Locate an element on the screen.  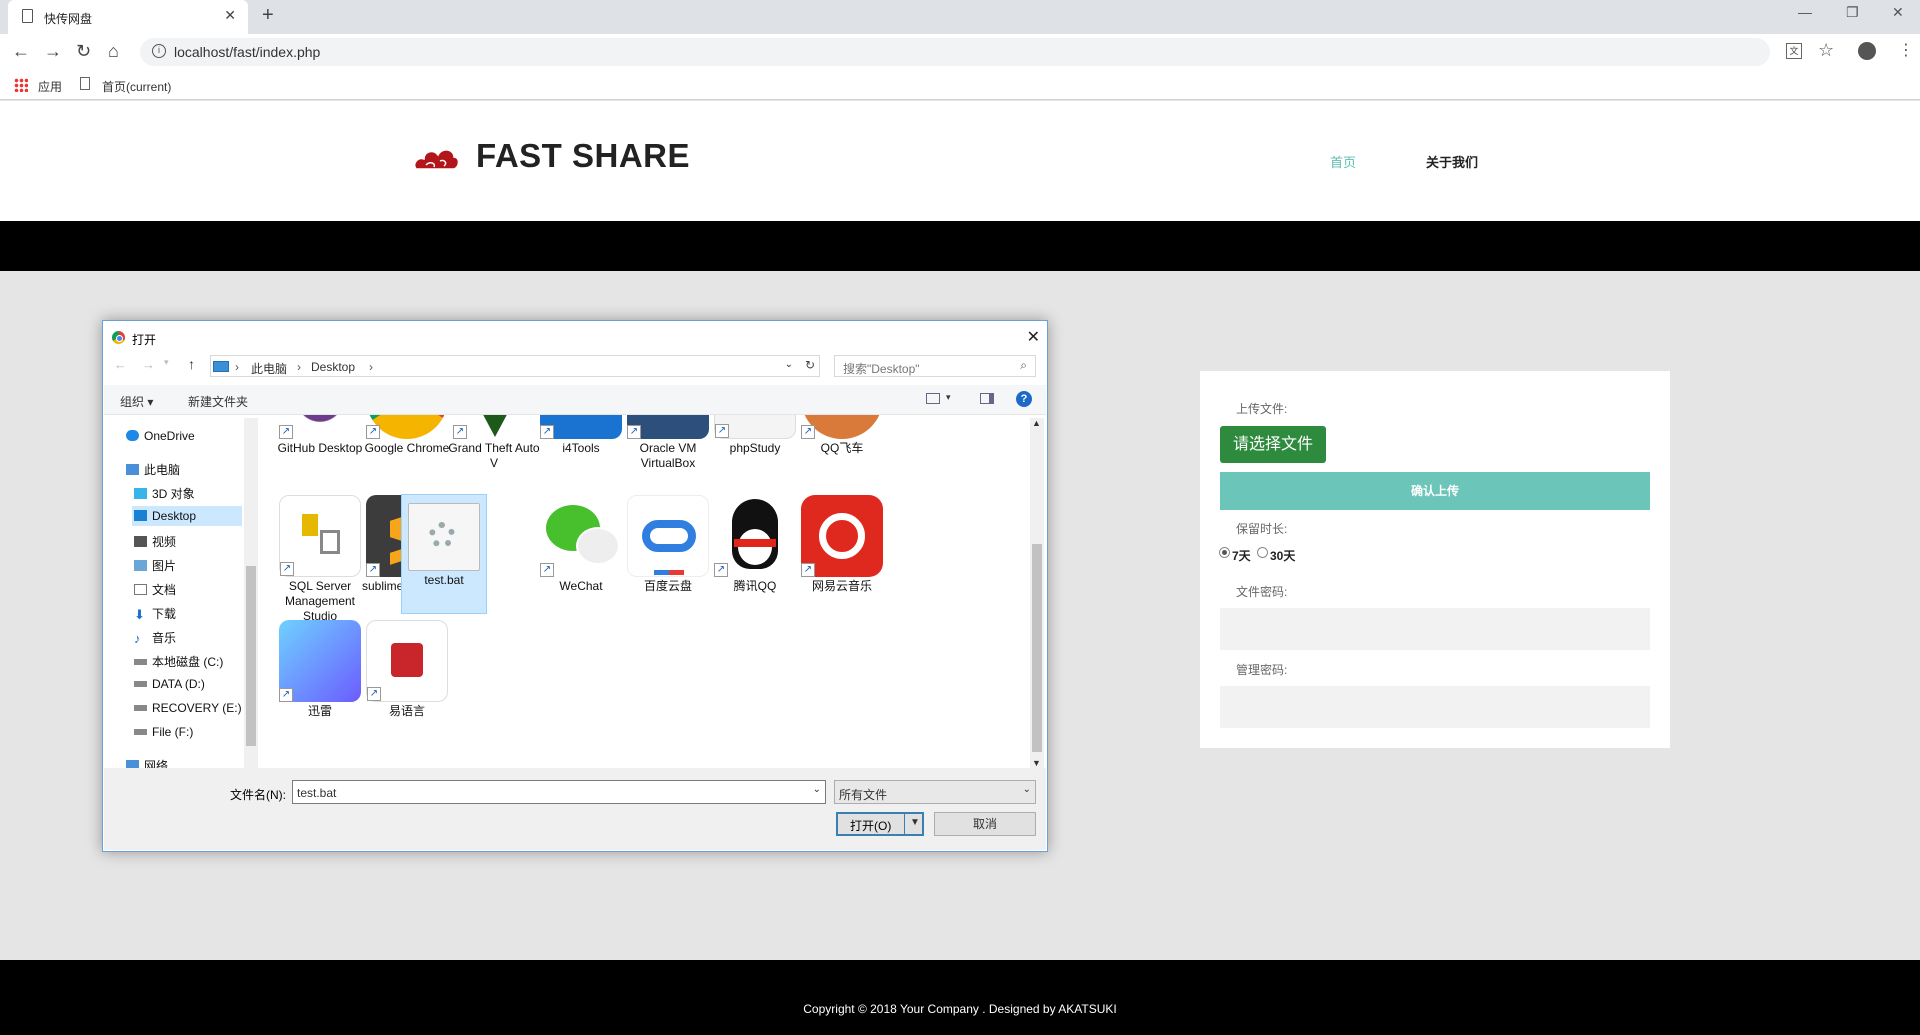
confirm-upload-button: 确认上传 is located at coordinates (1435, 491).